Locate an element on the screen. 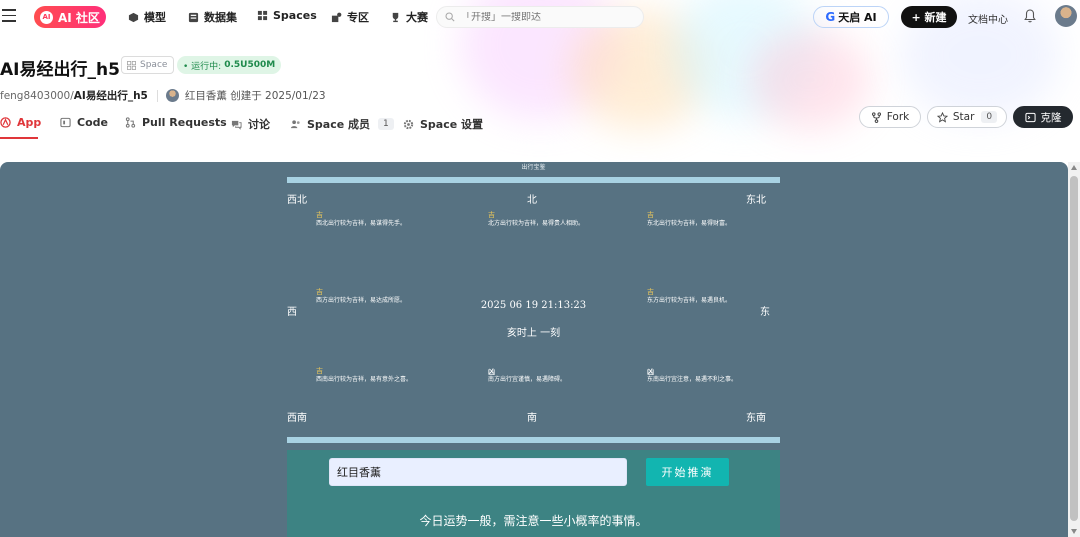  user-avatar is located at coordinates (1066, 16).